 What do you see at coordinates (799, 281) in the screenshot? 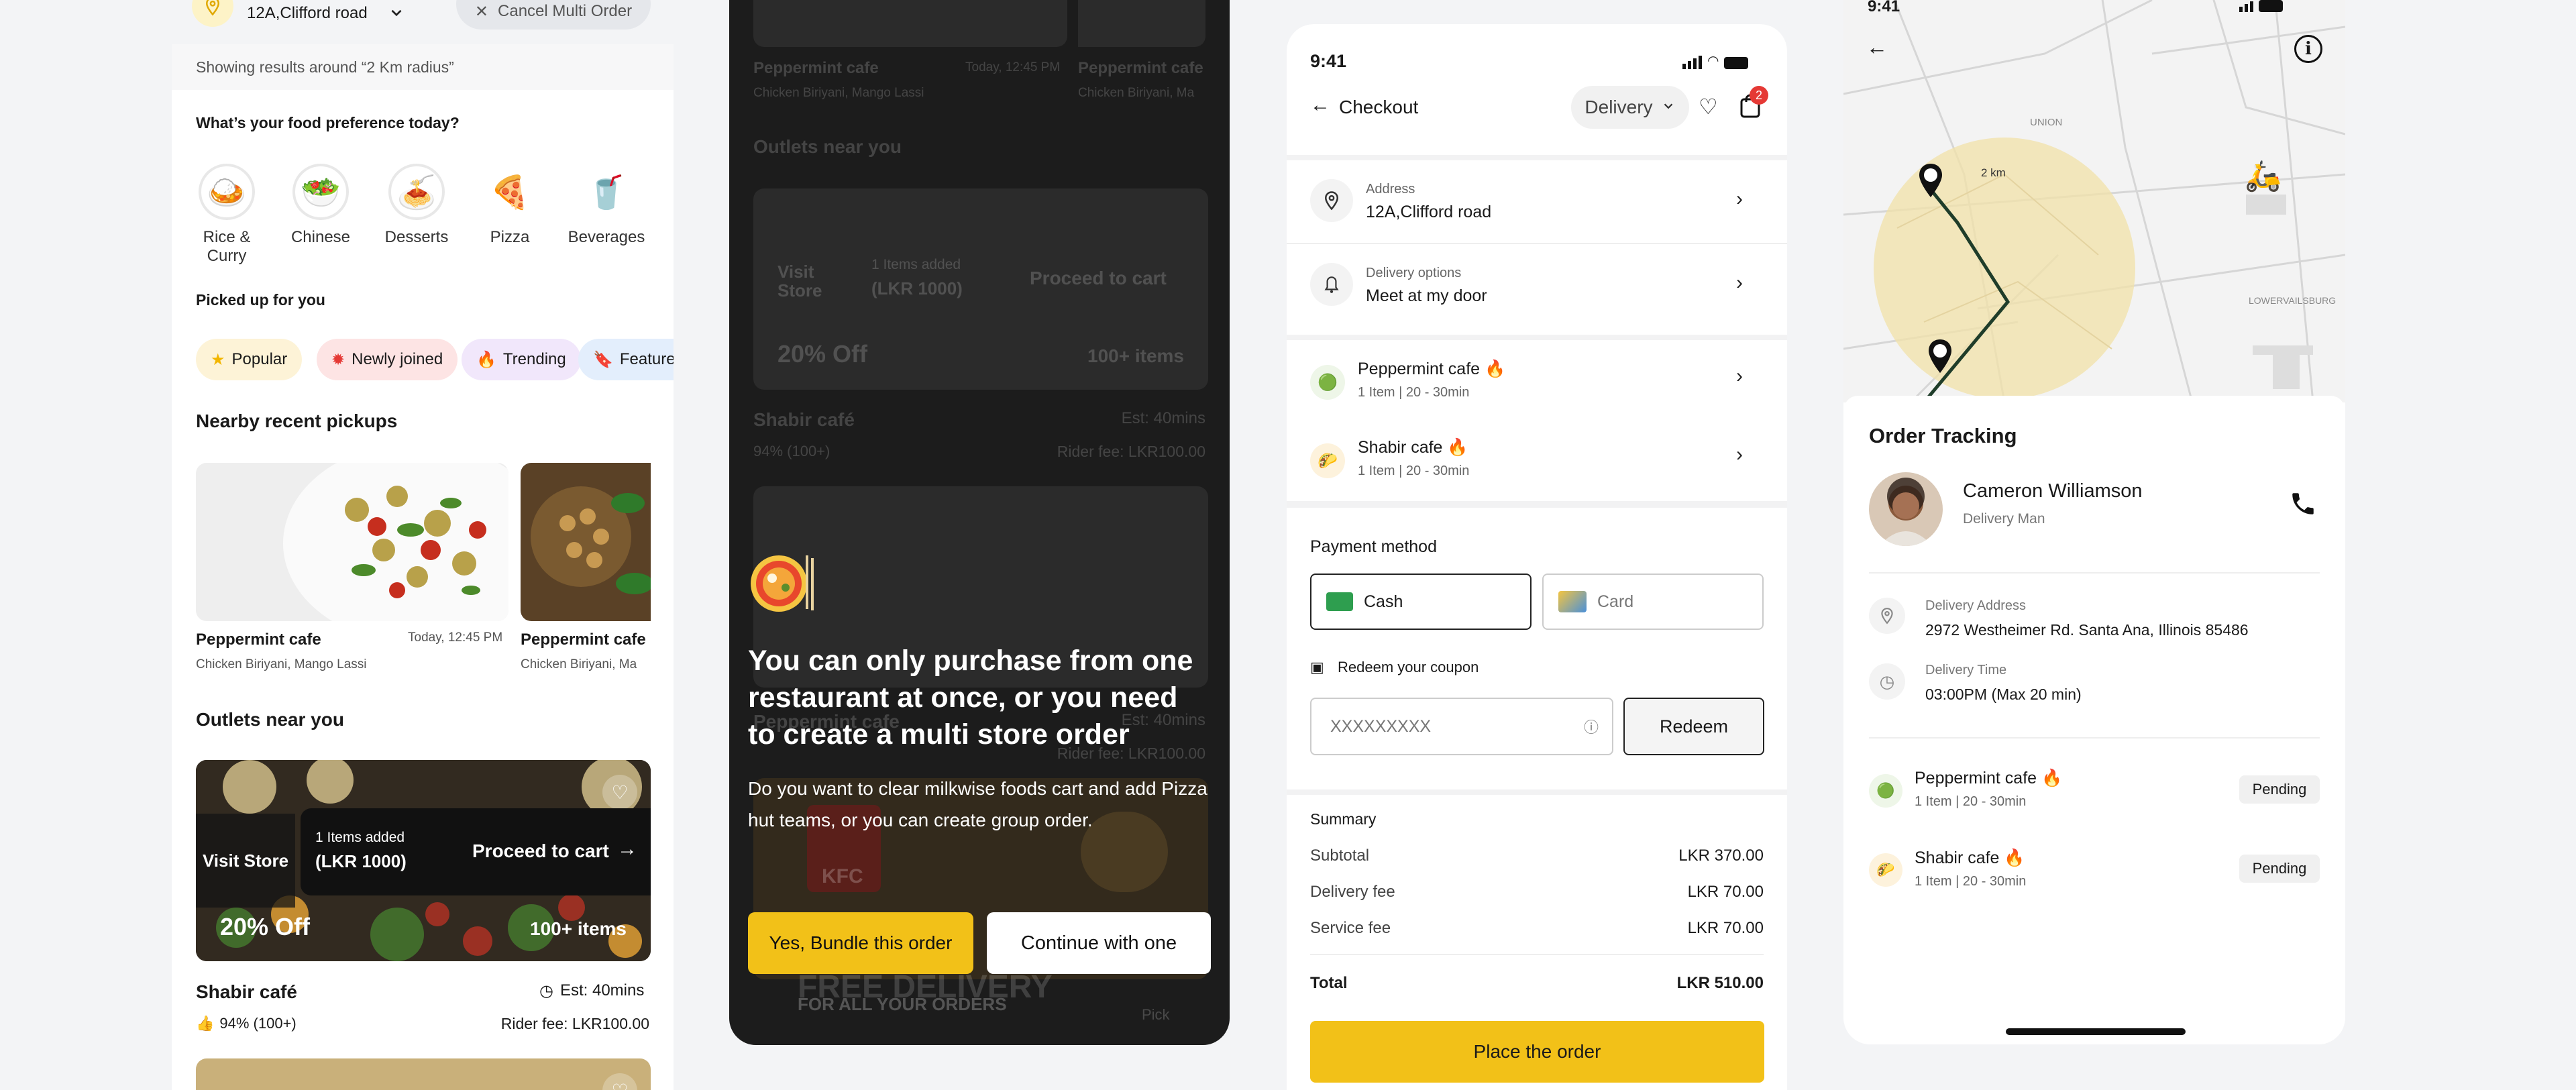
I see `bg-visit-label: Visit Store` at bounding box center [799, 281].